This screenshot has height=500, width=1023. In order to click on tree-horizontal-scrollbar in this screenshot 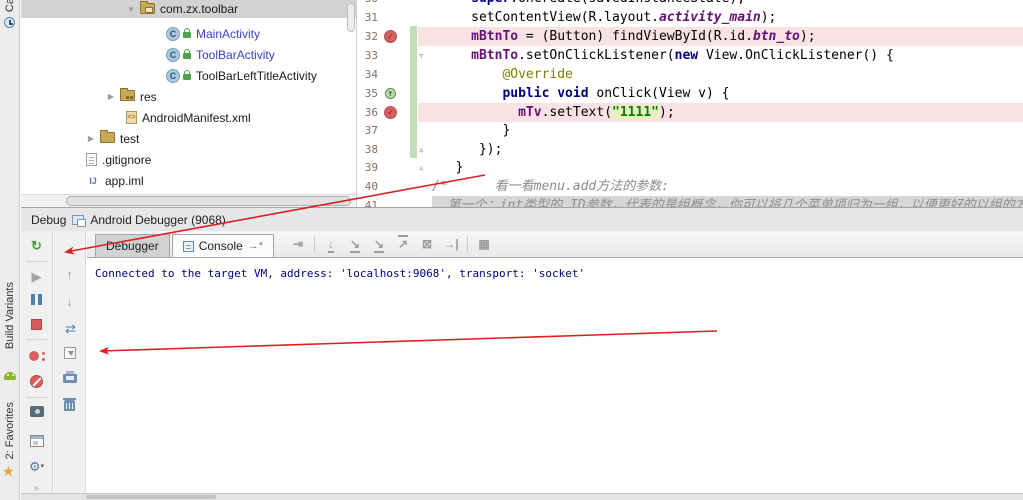, I will do `click(188, 200)`.